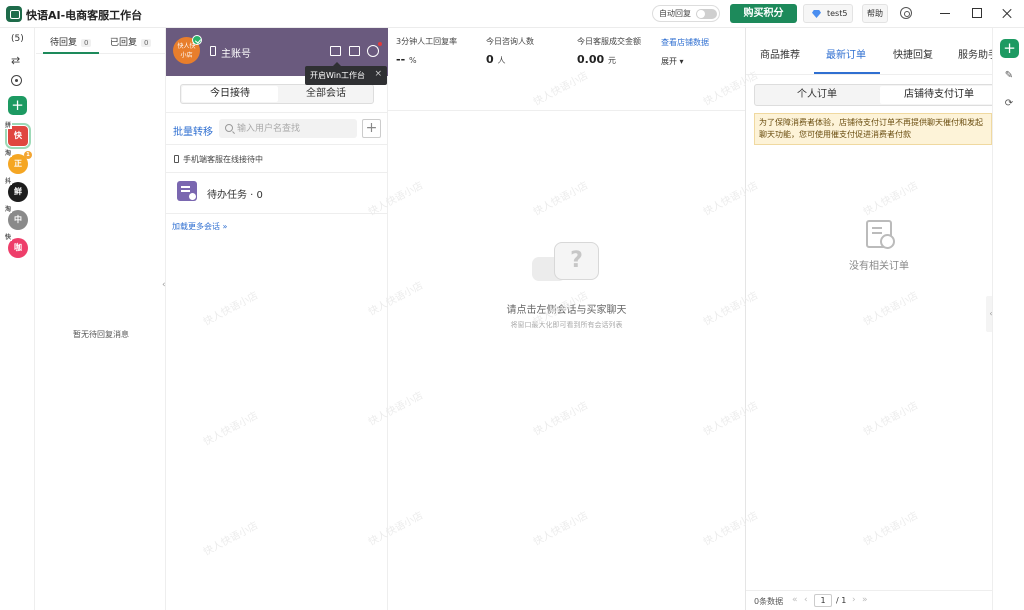  I want to click on pending-messages-panel: 待回复 0 已回复 0 暂无待回复消息, so click(101, 319).